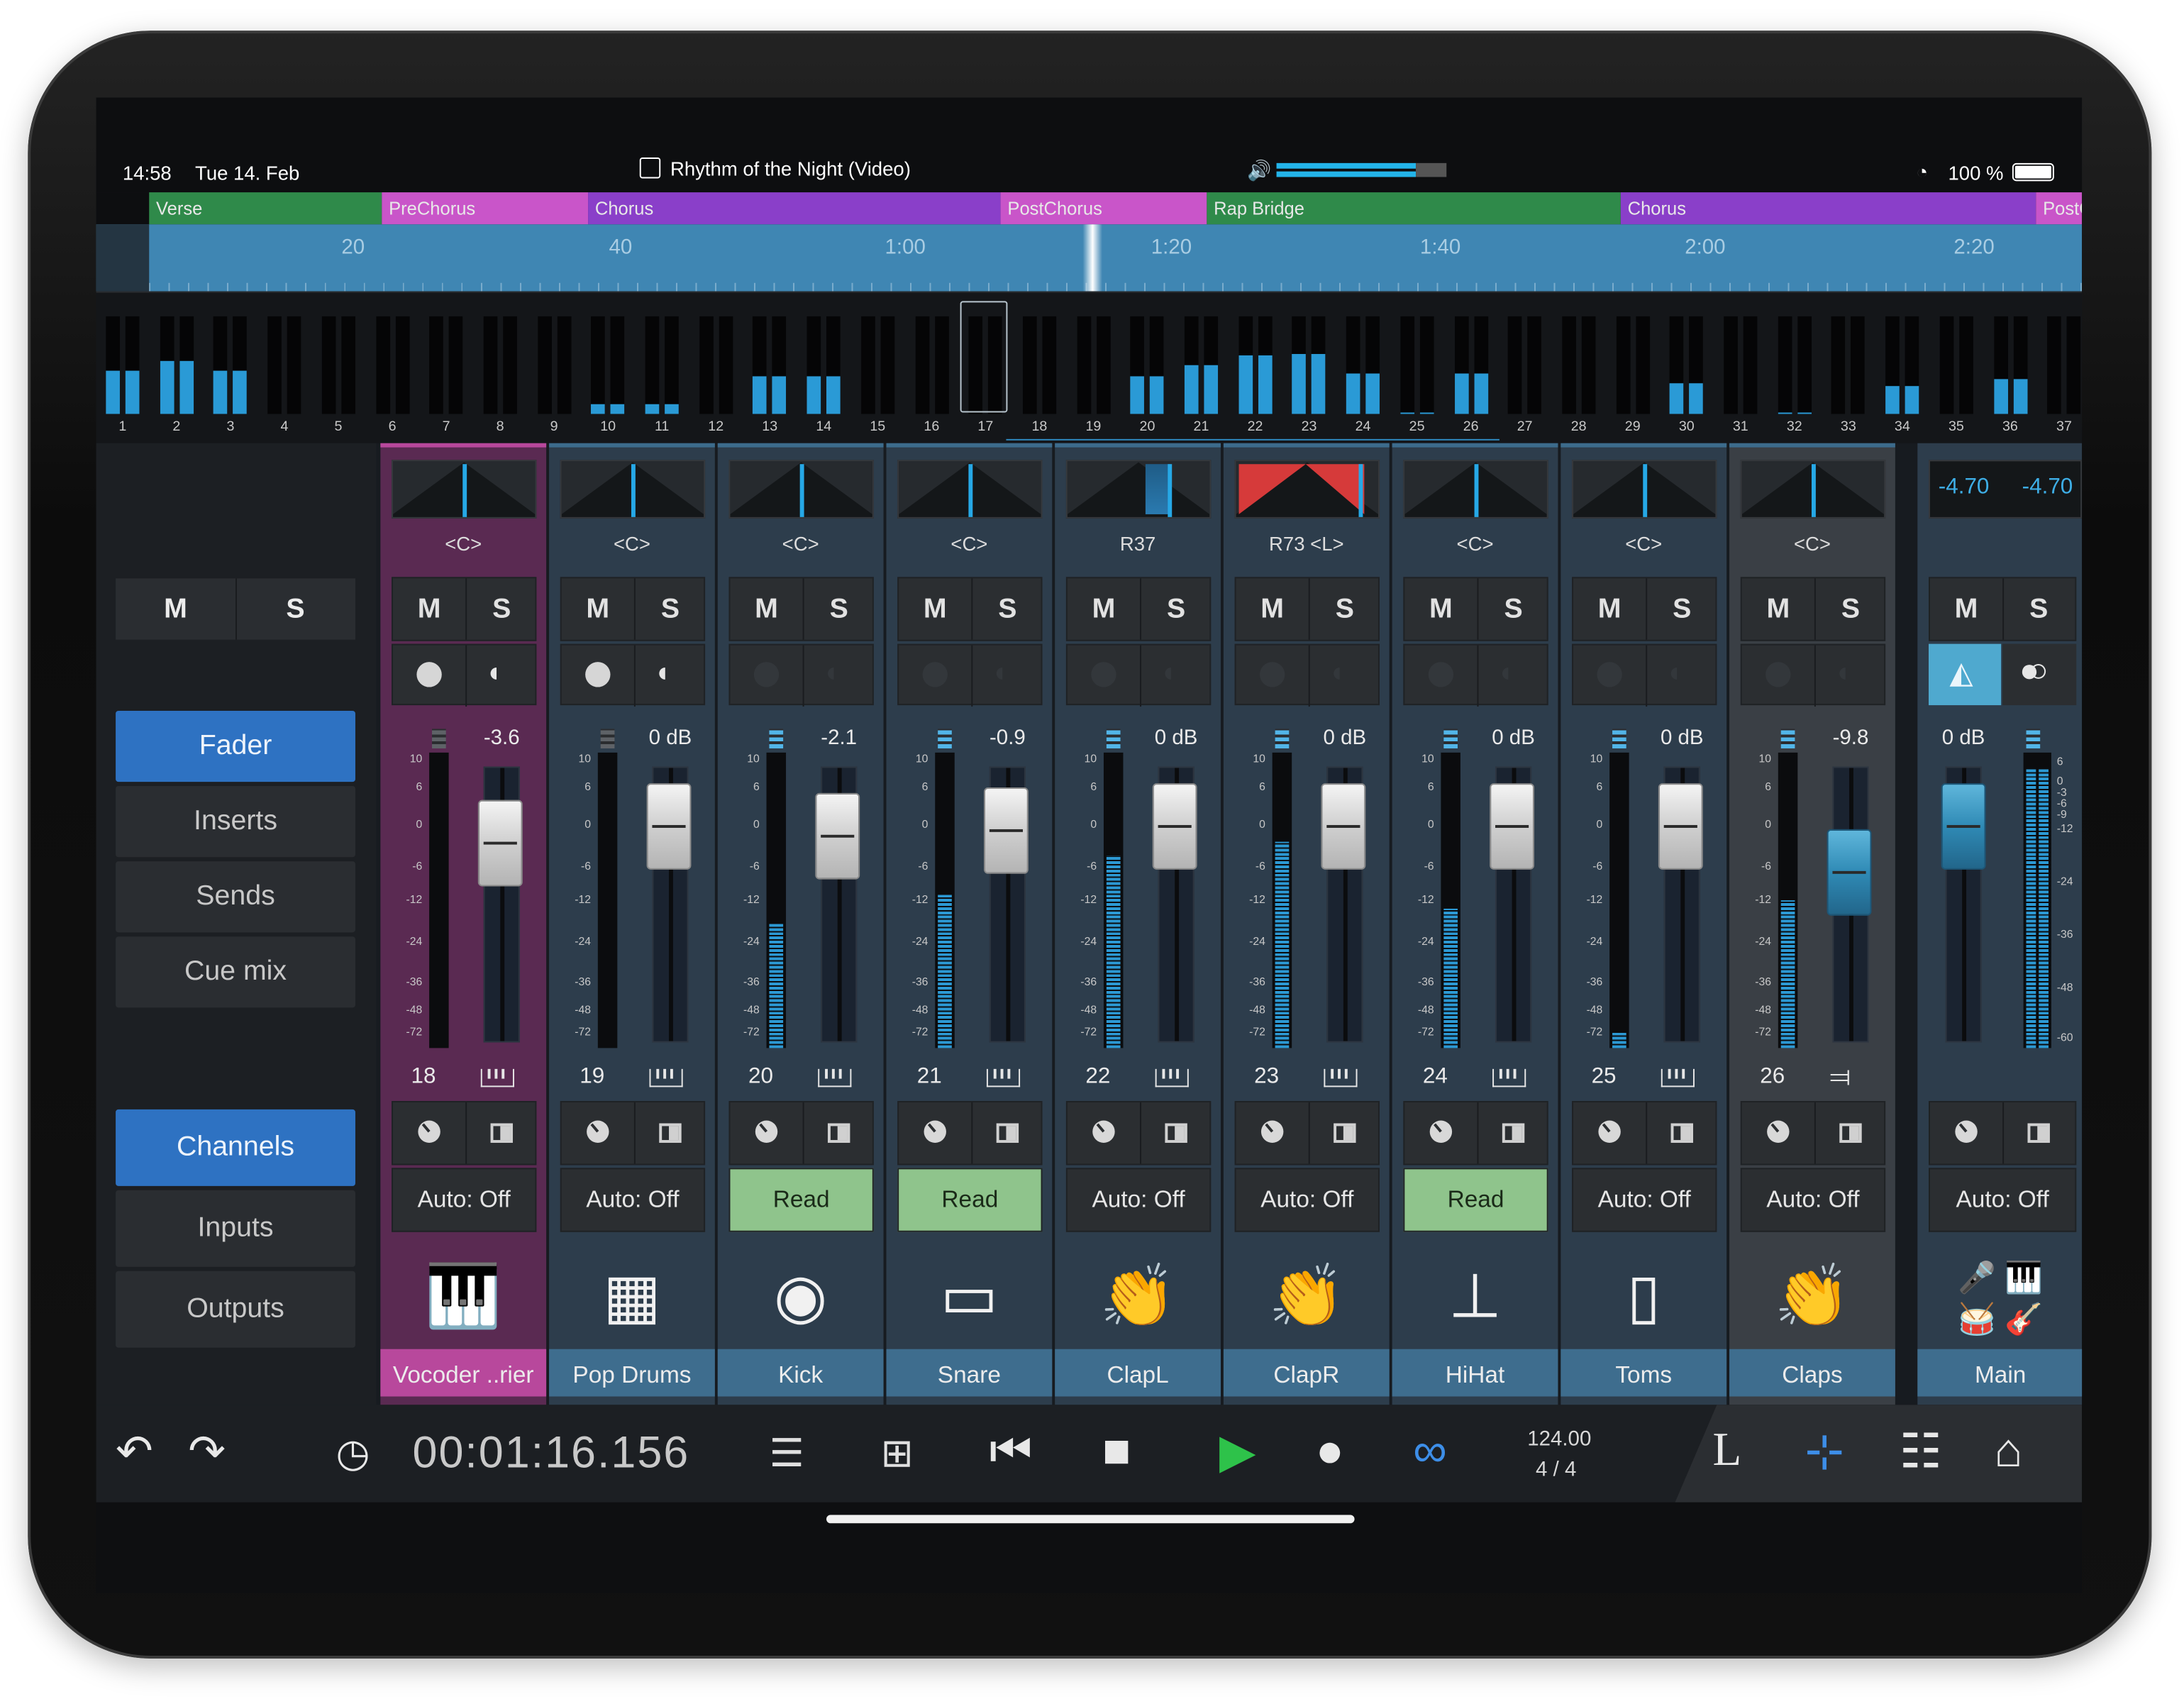 Image resolution: width=2184 pixels, height=1699 pixels. What do you see at coordinates (1848, 370) in the screenshot?
I see `overview-channel: 33` at bounding box center [1848, 370].